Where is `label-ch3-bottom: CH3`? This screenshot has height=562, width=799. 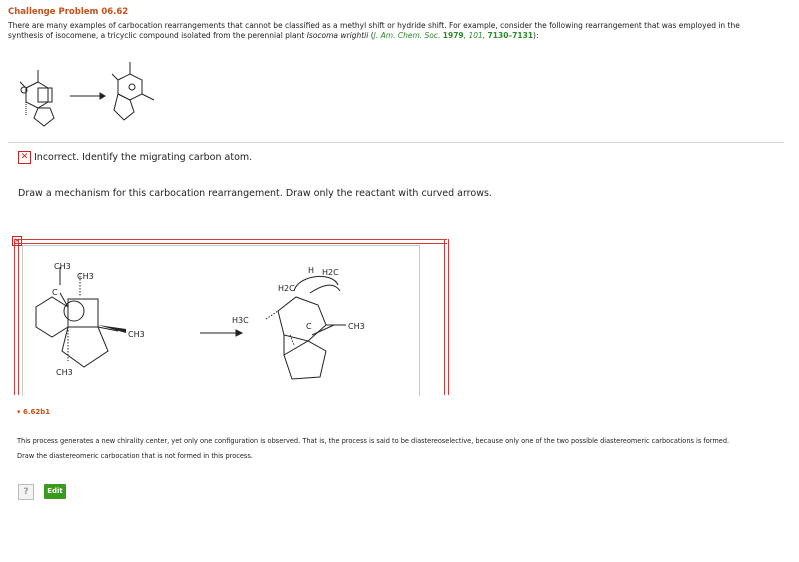 label-ch3-bottom: CH3 is located at coordinates (64, 372).